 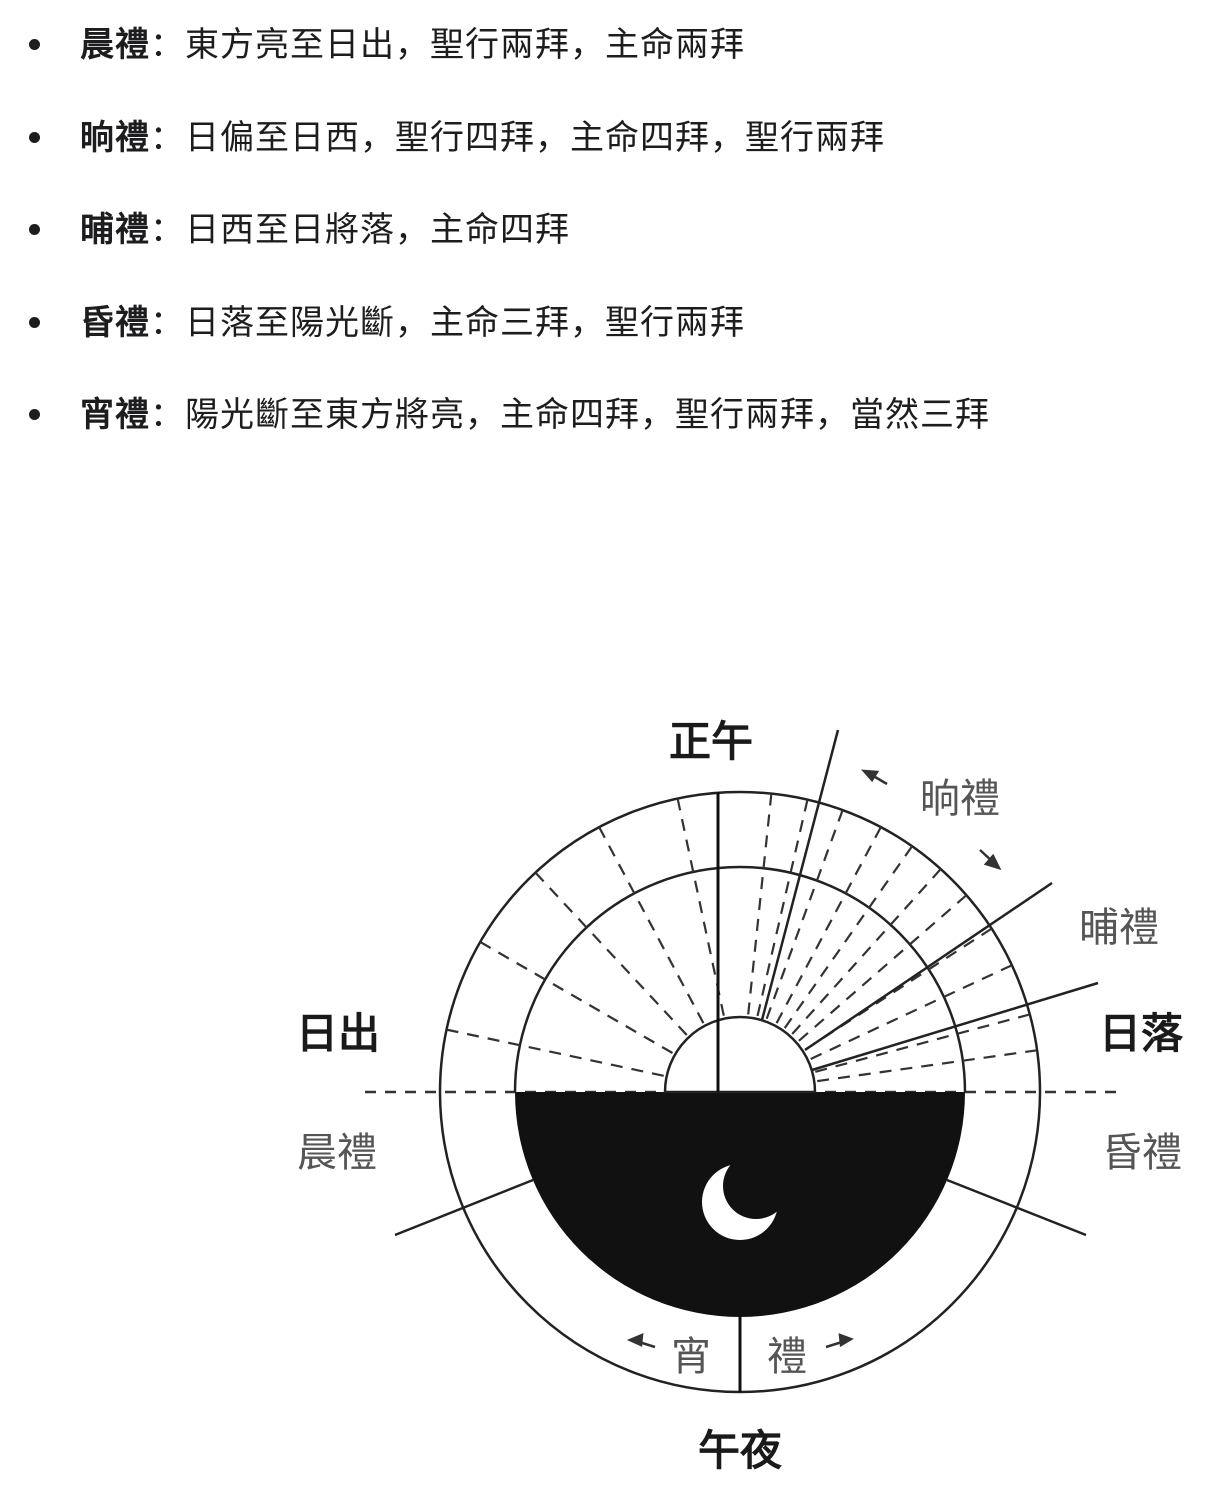 What do you see at coordinates (787, 1357) in the screenshot?
I see `label-isha-right: 禮` at bounding box center [787, 1357].